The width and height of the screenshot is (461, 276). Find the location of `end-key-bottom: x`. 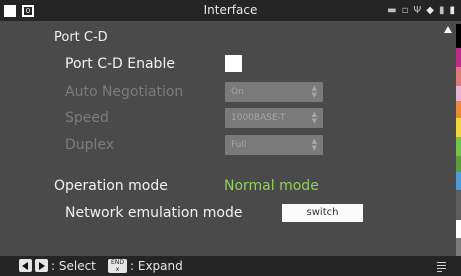

end-key-bottom: x is located at coordinates (117, 269).